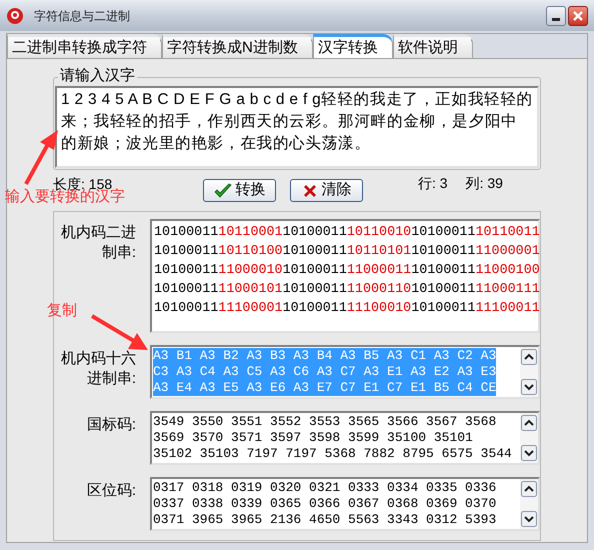 This screenshot has width=594, height=550. What do you see at coordinates (484, 183) in the screenshot?
I see `column-label: 列: 39` at bounding box center [484, 183].